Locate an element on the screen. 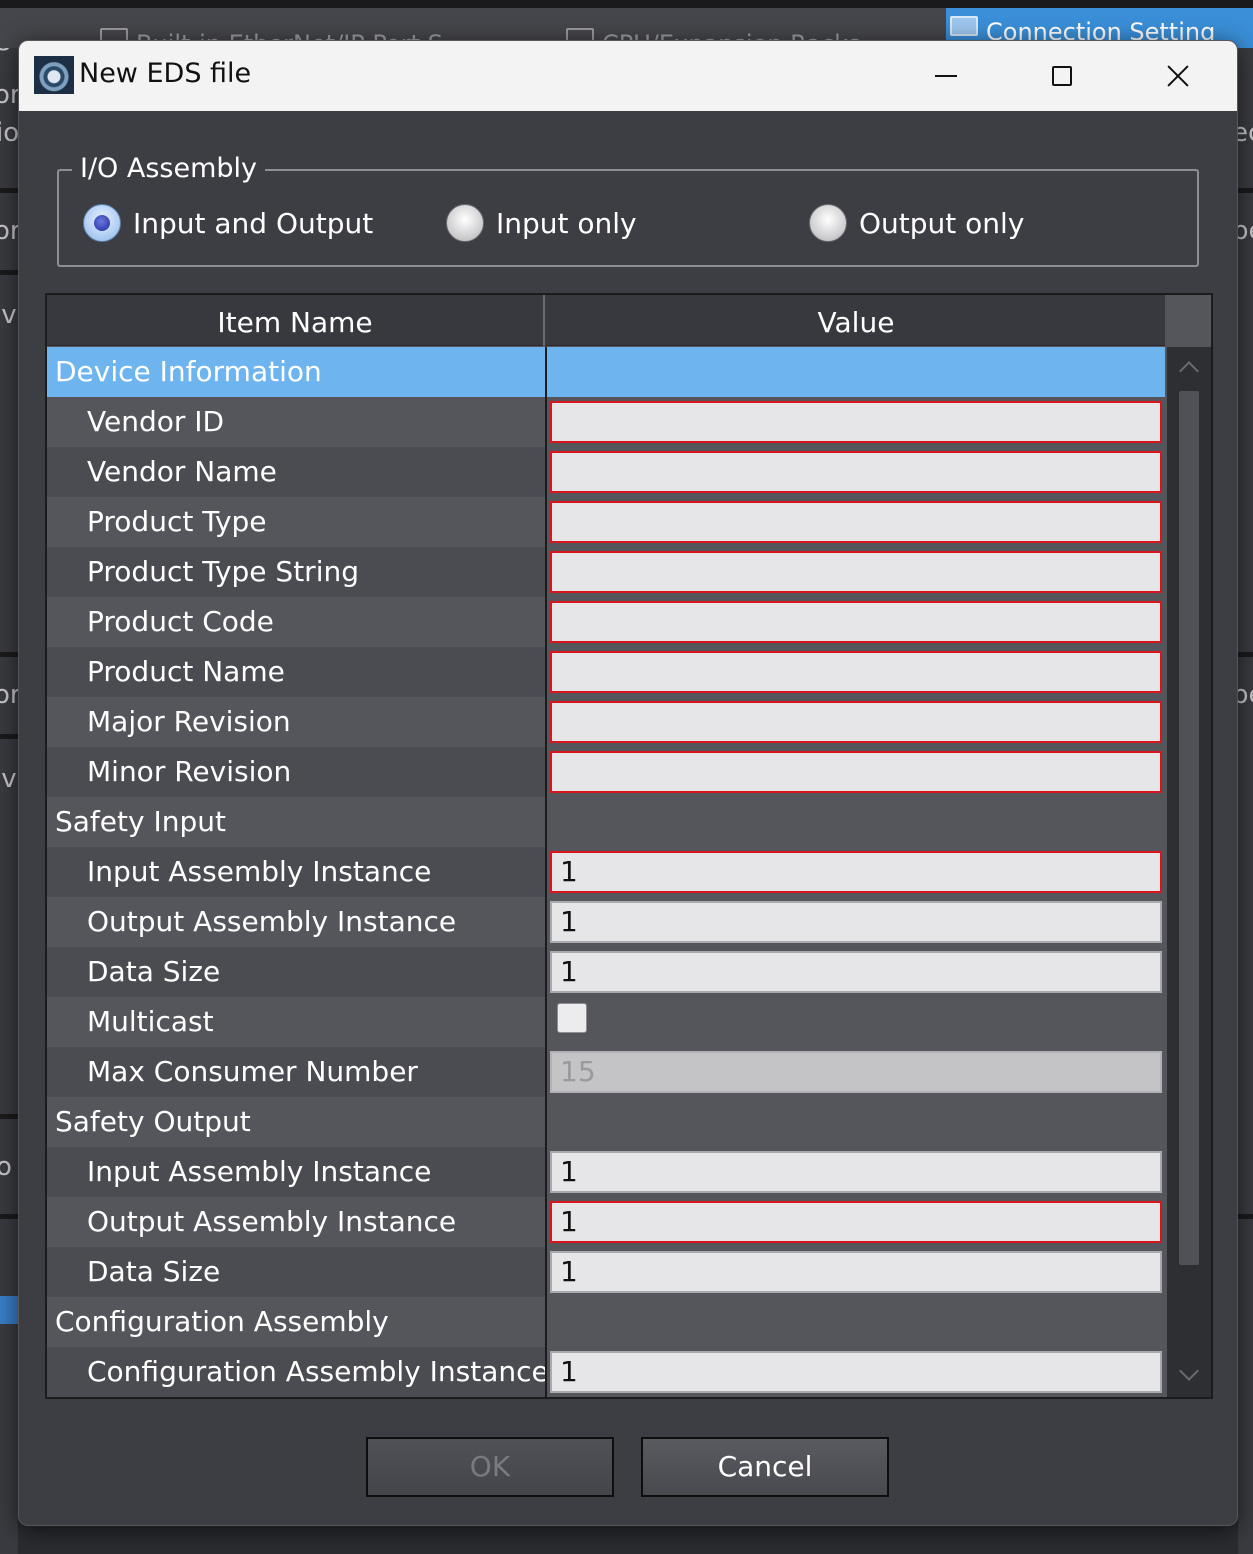 The width and height of the screenshot is (1253, 1554). safety-input-output-assembly-instance-input is located at coordinates (856, 922).